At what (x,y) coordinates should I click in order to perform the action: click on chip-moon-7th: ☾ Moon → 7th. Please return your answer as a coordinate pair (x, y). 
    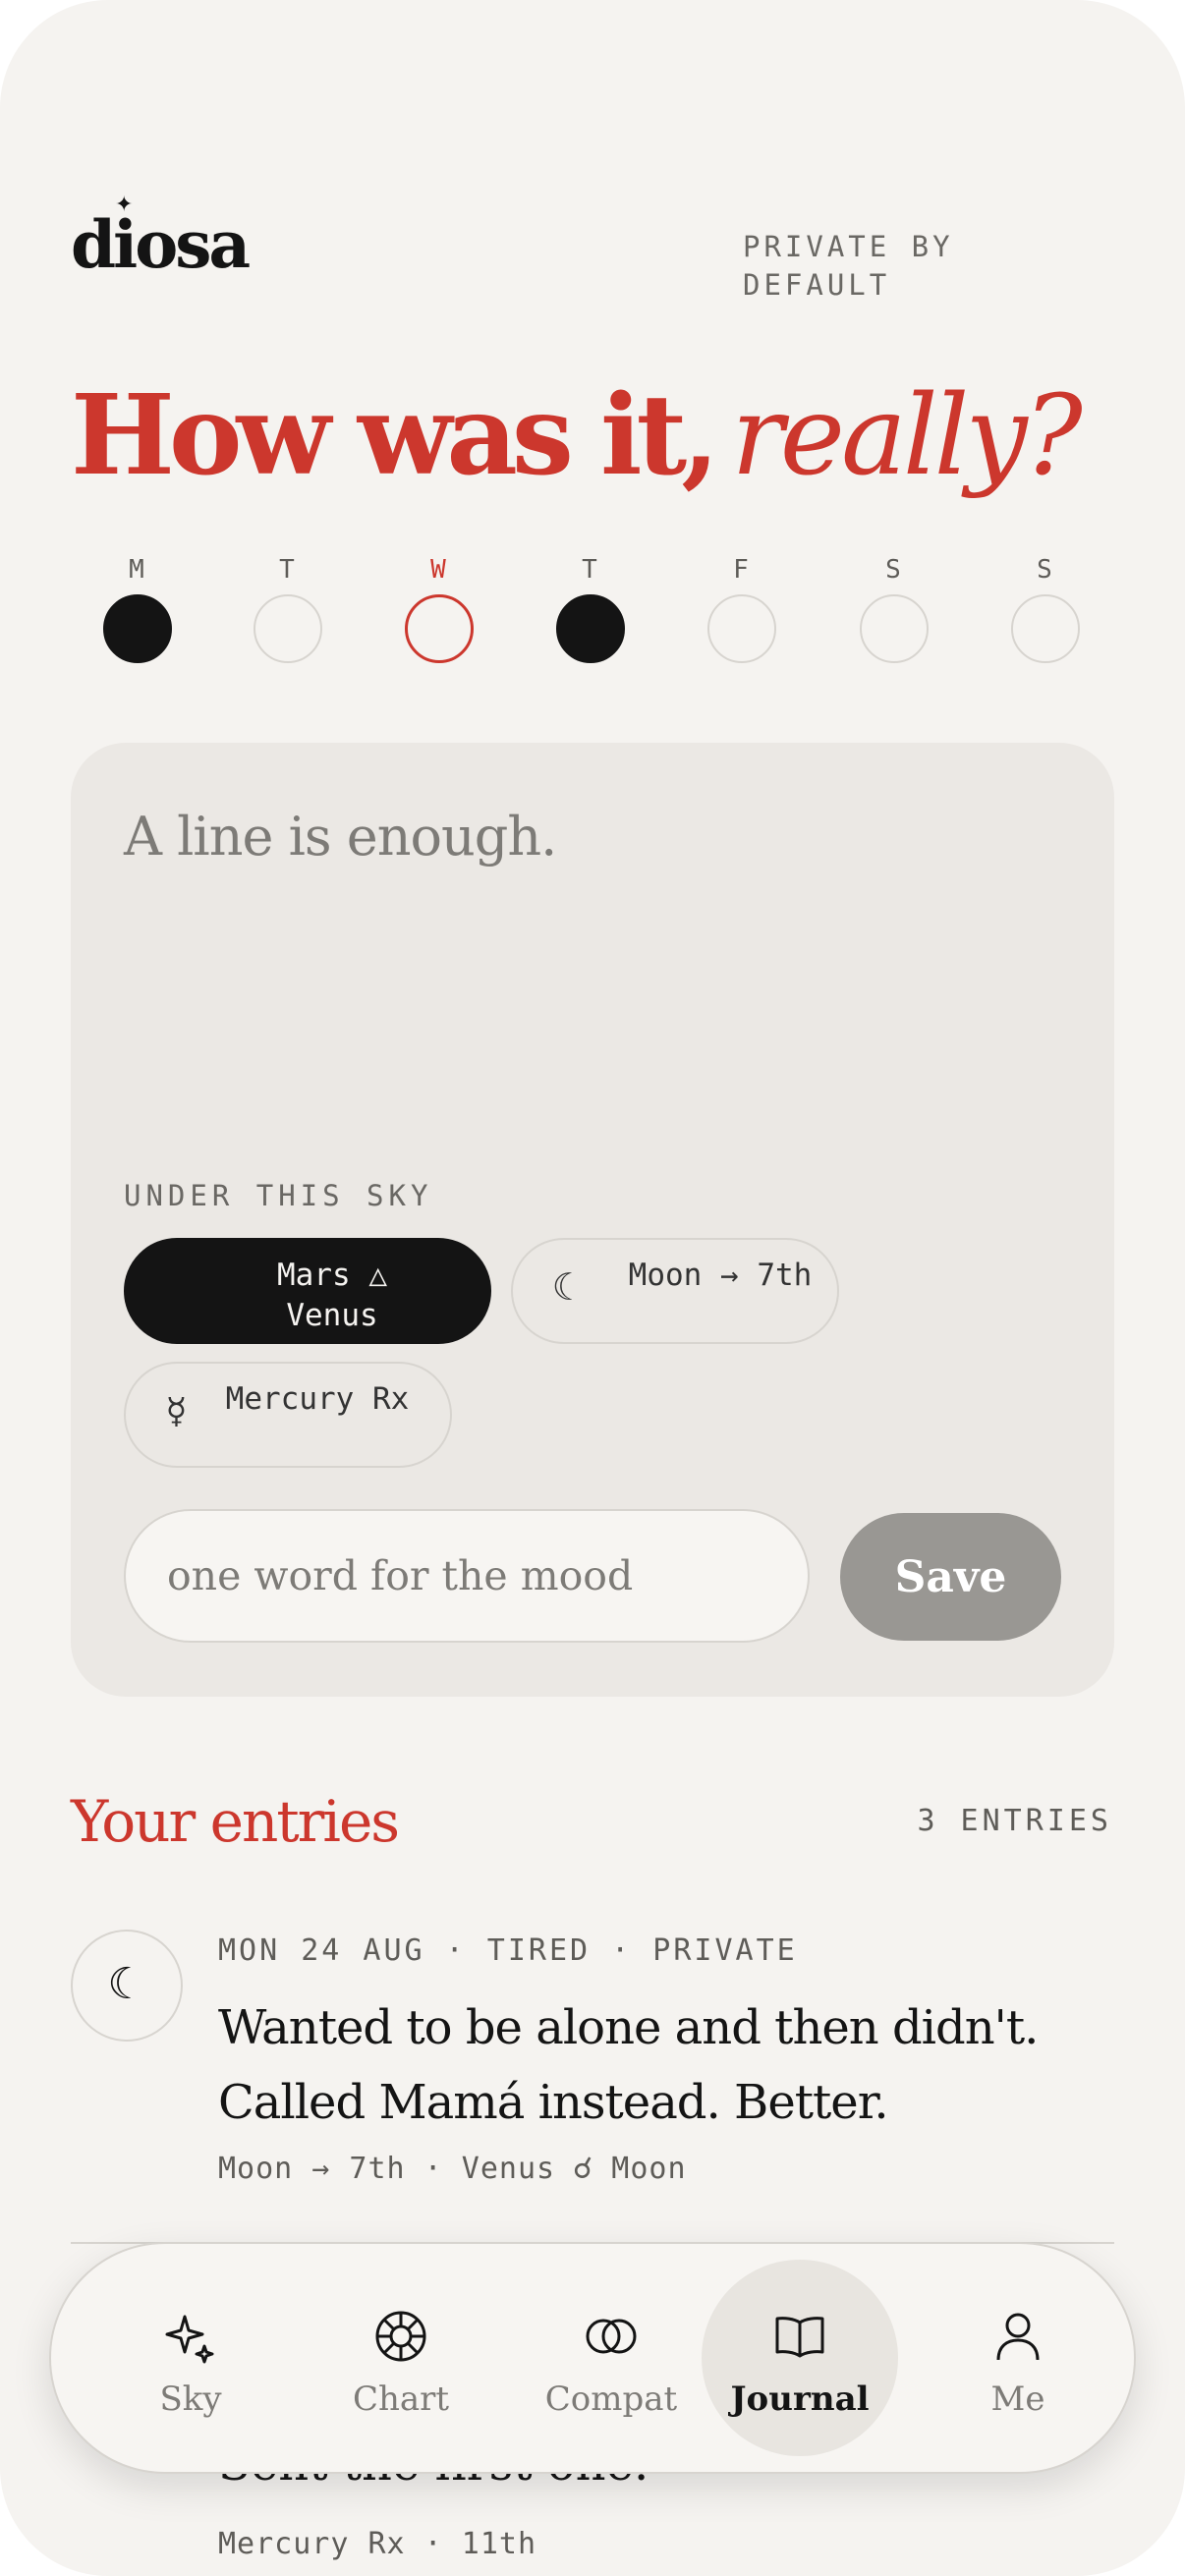
    Looking at the image, I should click on (675, 1291).